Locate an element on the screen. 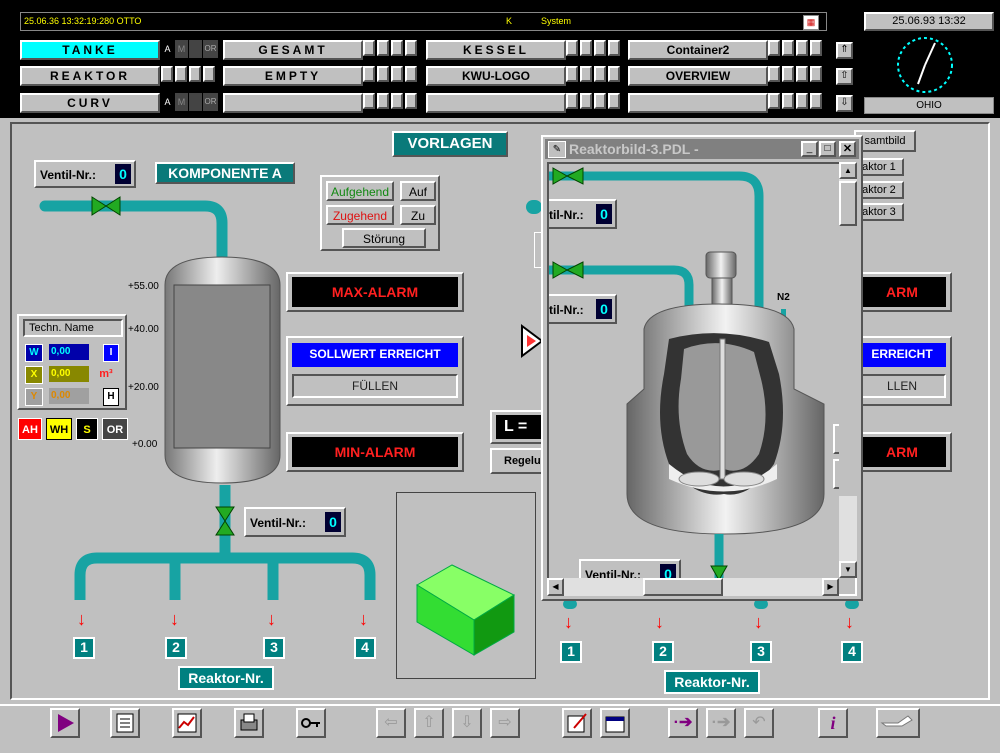 The width and height of the screenshot is (1000, 753). info-icon: i is located at coordinates (833, 723).